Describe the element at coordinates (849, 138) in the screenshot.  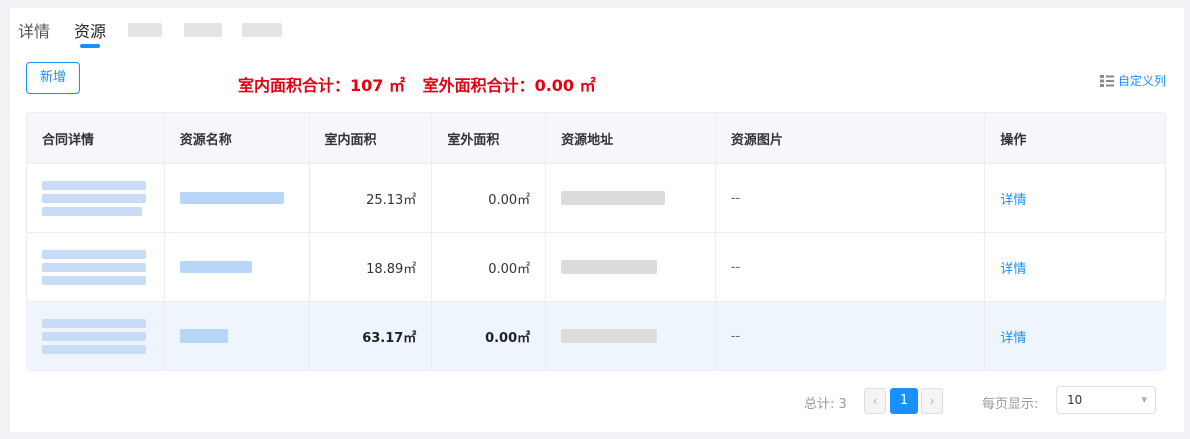
I see `column-header-image: 资源图片` at that location.